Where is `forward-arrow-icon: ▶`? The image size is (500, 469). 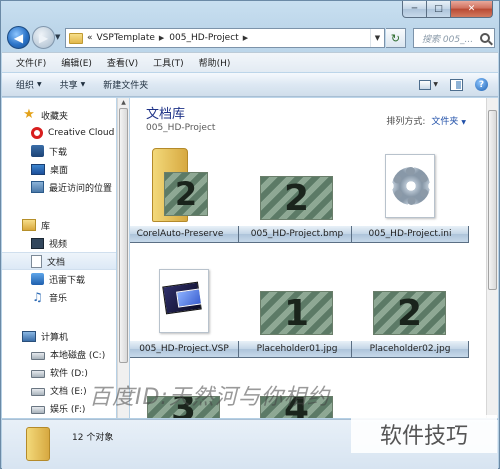 forward-arrow-icon: ▶ is located at coordinates (43, 37).